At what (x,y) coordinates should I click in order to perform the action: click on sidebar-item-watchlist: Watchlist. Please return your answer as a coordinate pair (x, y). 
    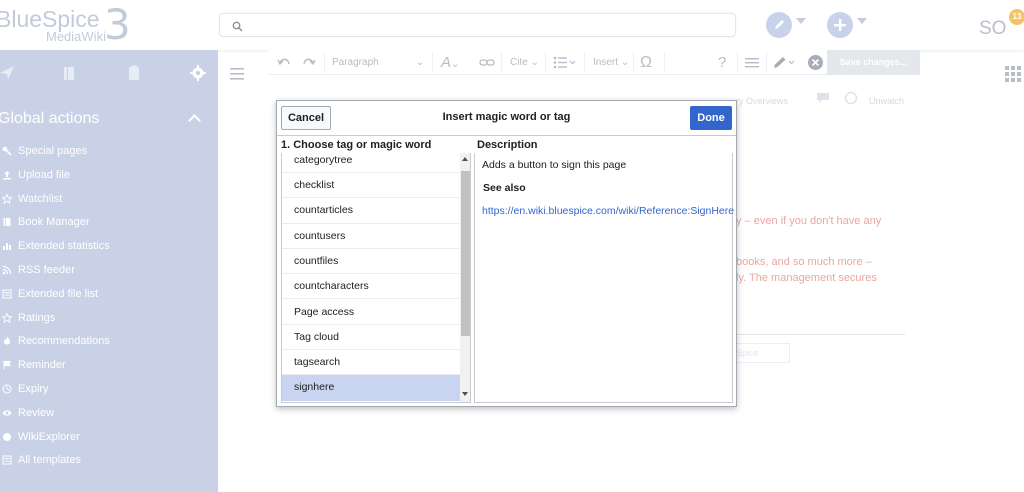
    Looking at the image, I should click on (109, 202).